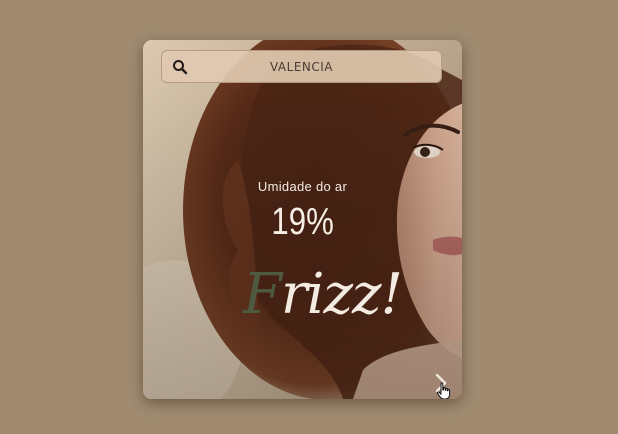 The width and height of the screenshot is (618, 434). I want to click on humidity-label: Umidade do ar, so click(302, 186).